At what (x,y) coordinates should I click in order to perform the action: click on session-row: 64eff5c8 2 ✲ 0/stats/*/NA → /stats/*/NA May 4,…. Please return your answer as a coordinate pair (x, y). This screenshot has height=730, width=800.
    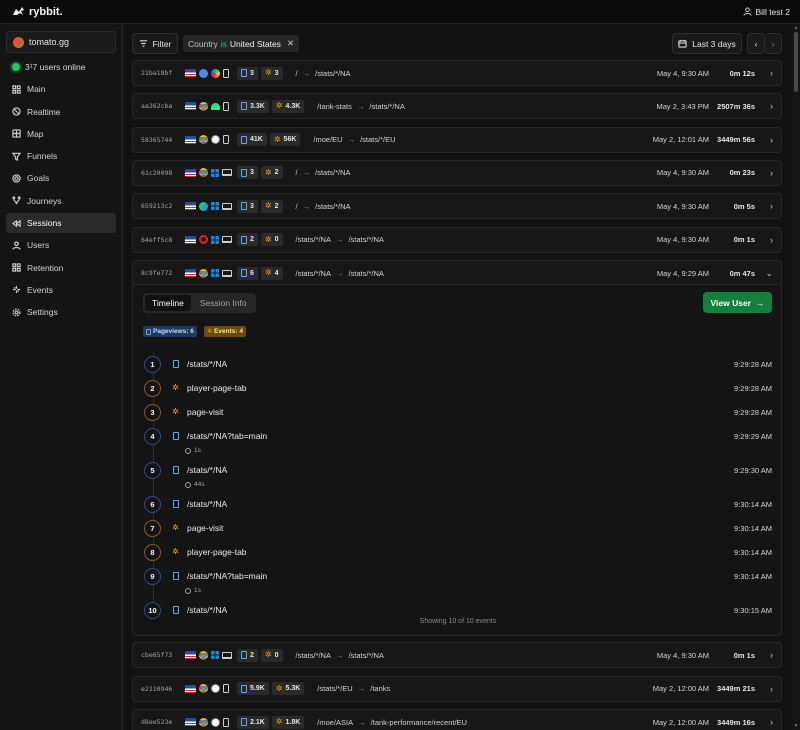
    Looking at the image, I should click on (457, 239).